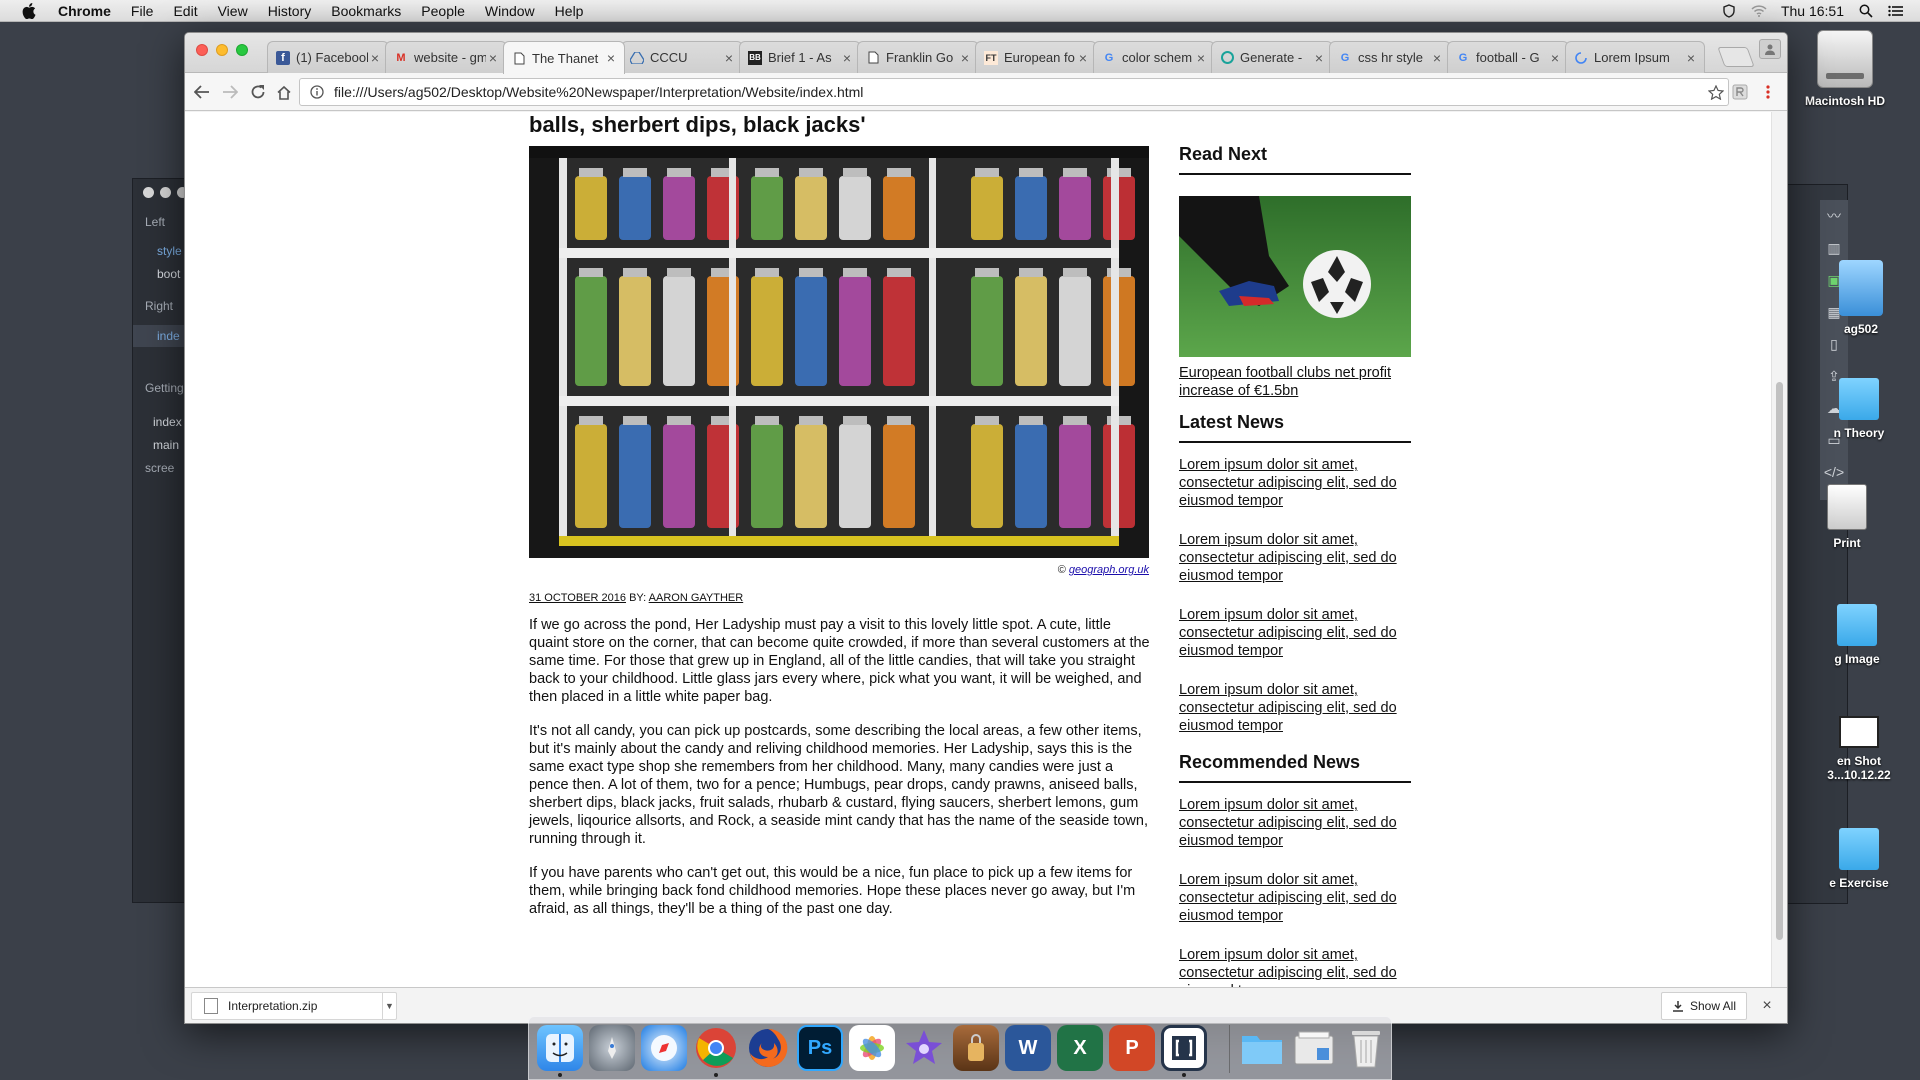 Image resolution: width=1920 pixels, height=1080 pixels. What do you see at coordinates (1508, 57) in the screenshot?
I see `tab-football: G football - G ×` at bounding box center [1508, 57].